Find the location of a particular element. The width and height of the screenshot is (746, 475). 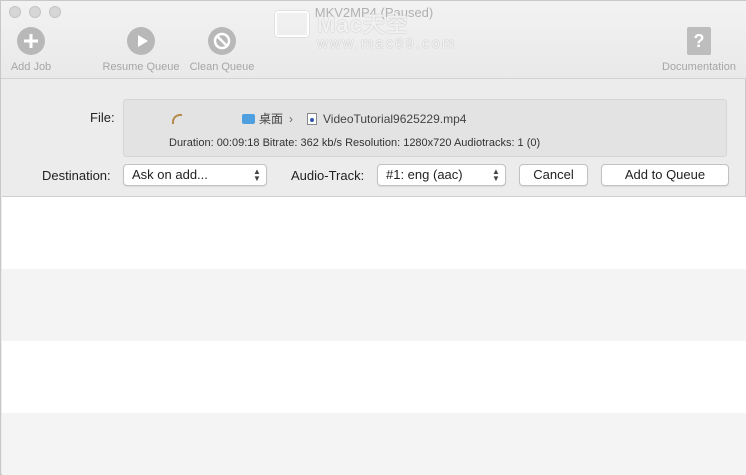

add-to-queue-button: Add to Queue is located at coordinates (665, 175).